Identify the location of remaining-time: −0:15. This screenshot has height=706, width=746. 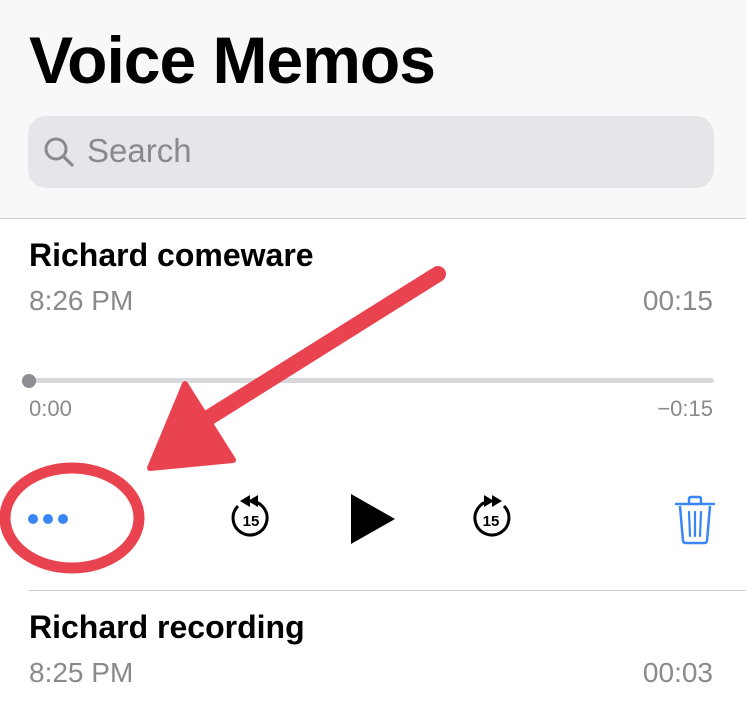
(685, 408).